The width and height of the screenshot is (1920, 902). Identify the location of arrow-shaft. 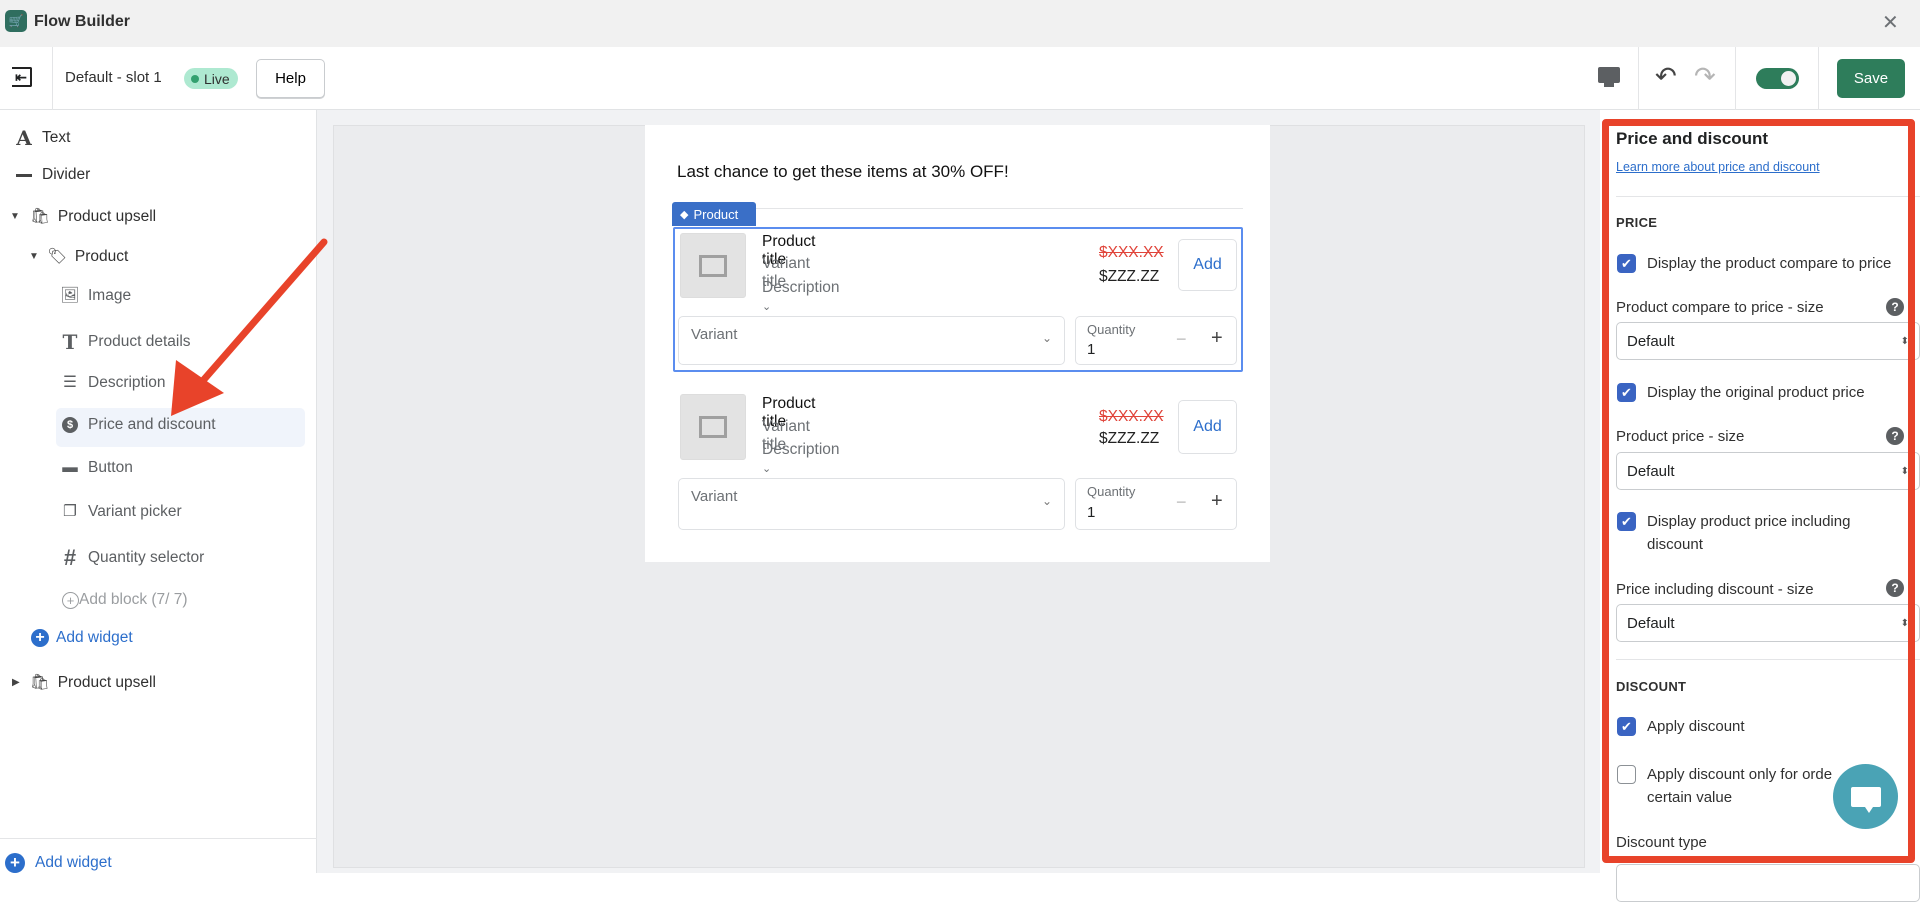
(262, 313).